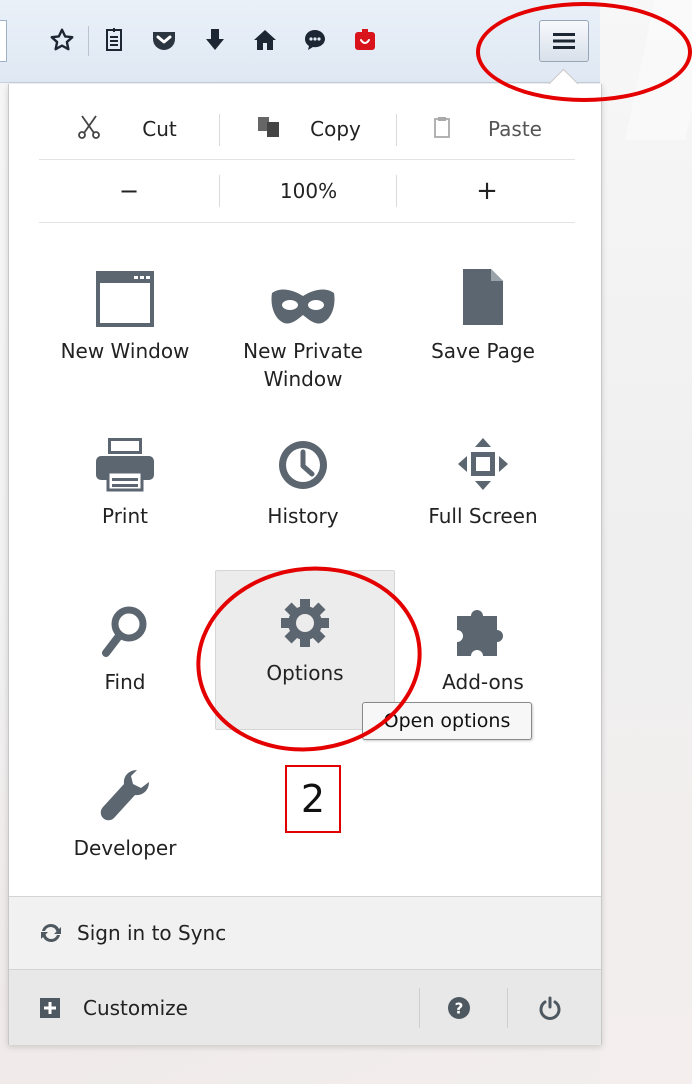 The image size is (692, 1084). Describe the element at coordinates (305, 1007) in the screenshot. I see `customize-bar: Customize ?` at that location.